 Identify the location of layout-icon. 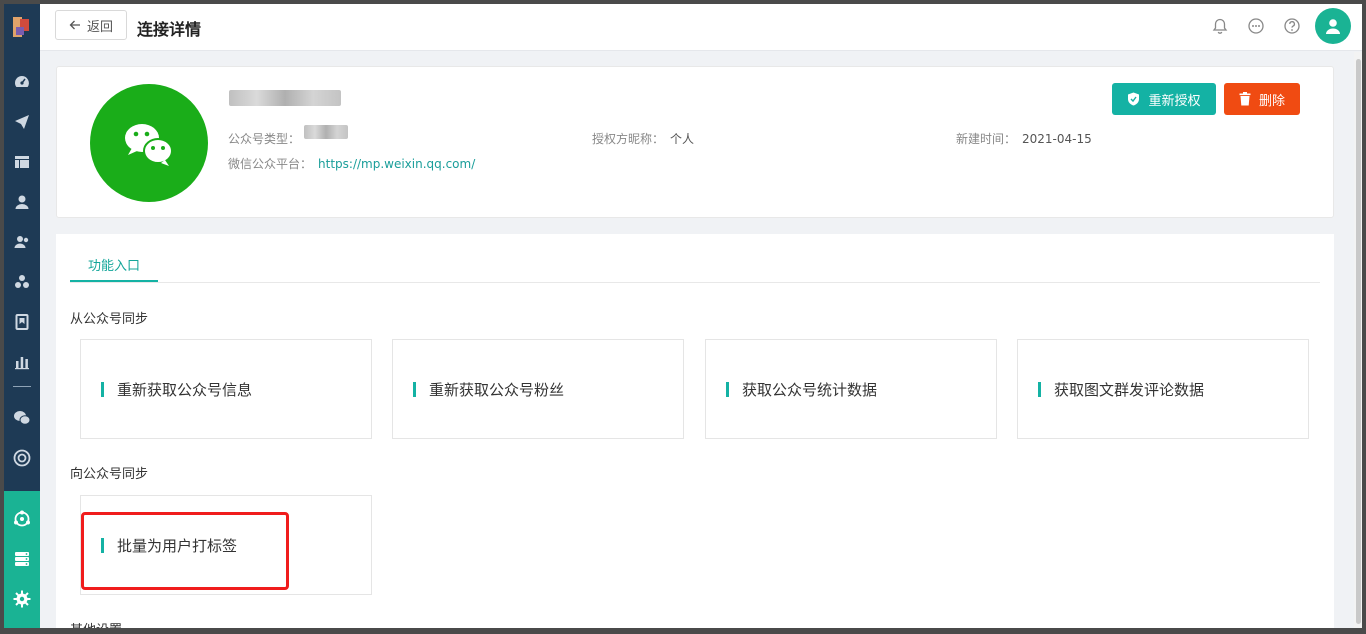
(22, 162).